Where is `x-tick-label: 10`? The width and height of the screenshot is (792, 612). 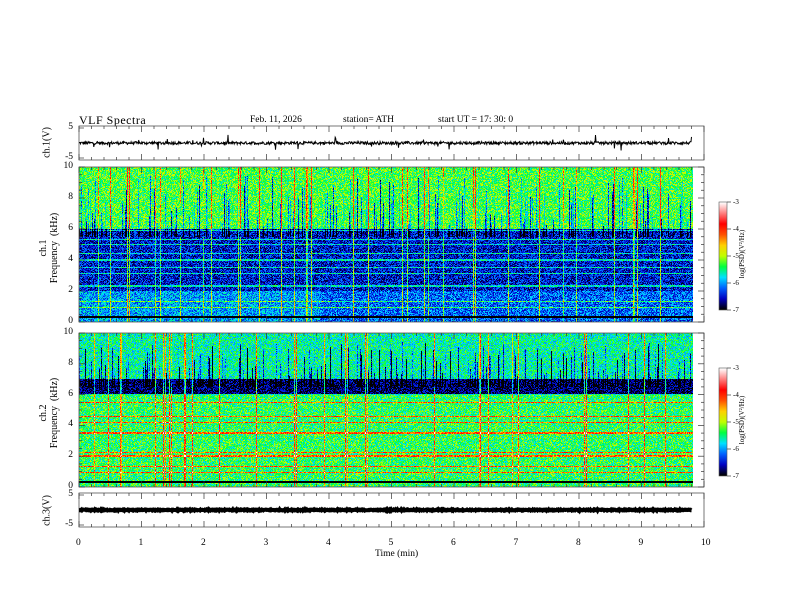 x-tick-label: 10 is located at coordinates (706, 543).